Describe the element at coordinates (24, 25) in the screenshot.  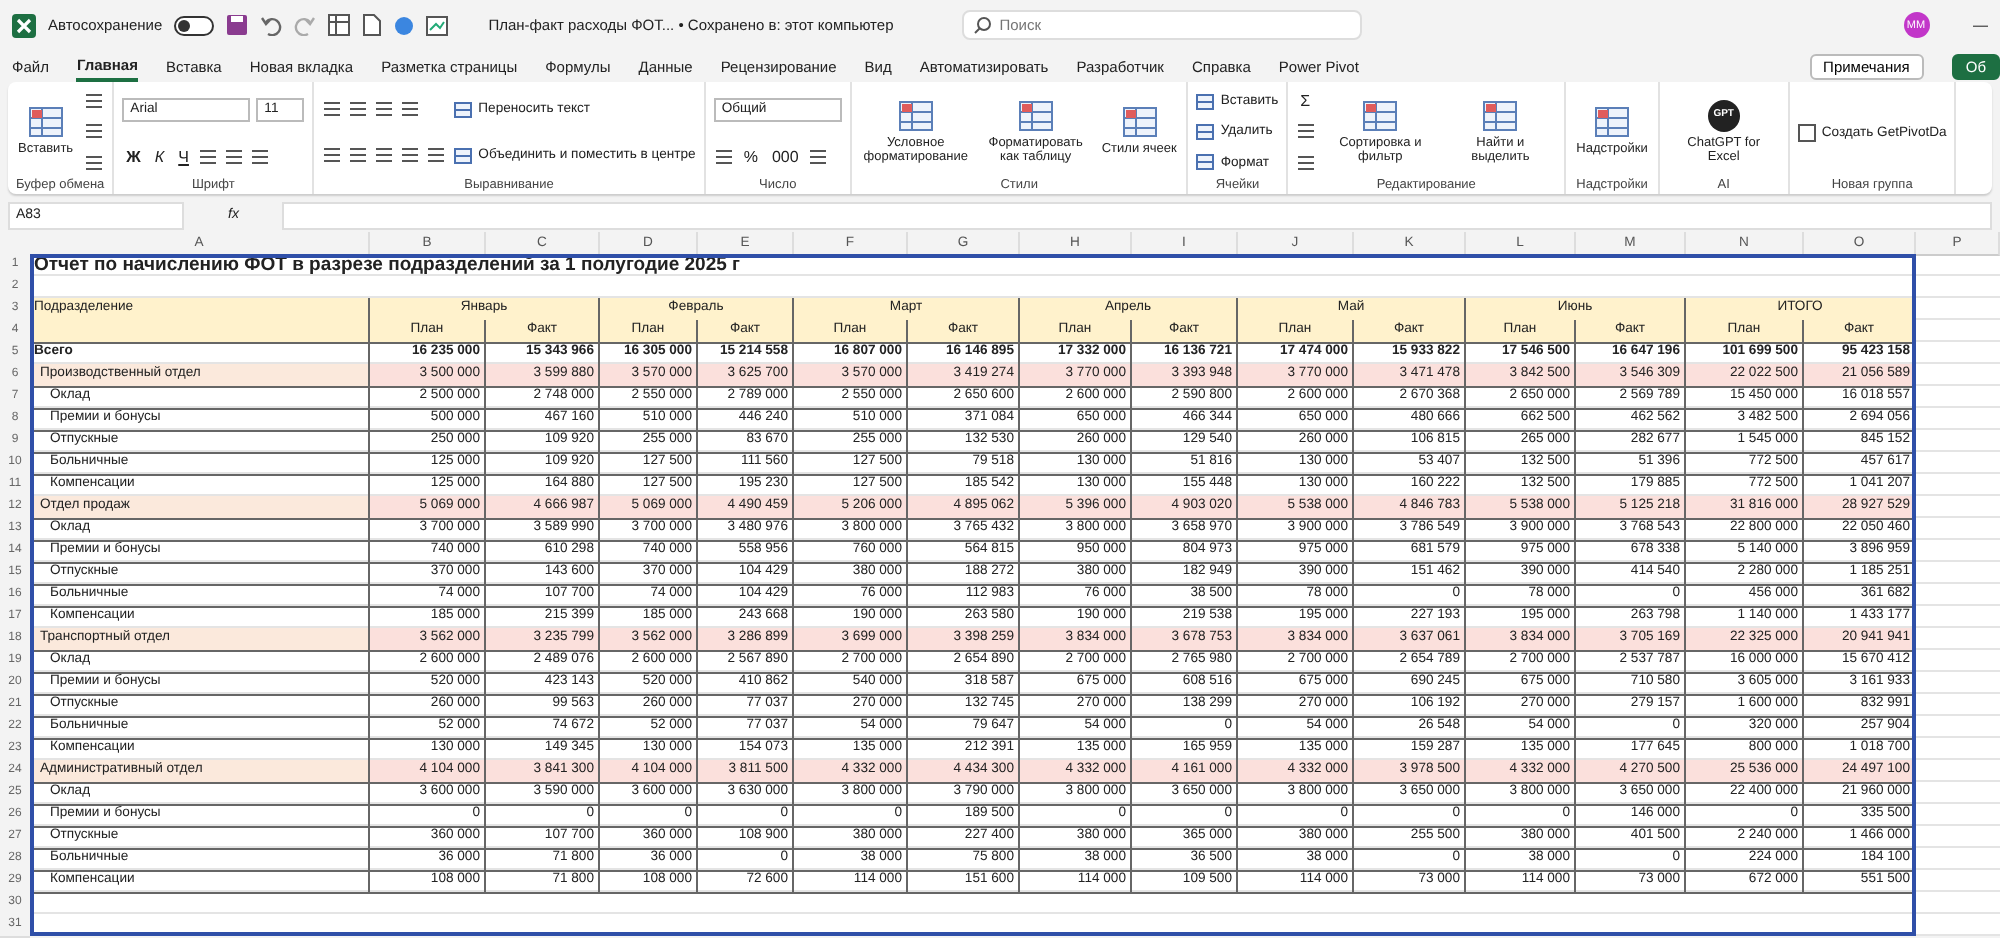
I see `excel-logo-icon` at that location.